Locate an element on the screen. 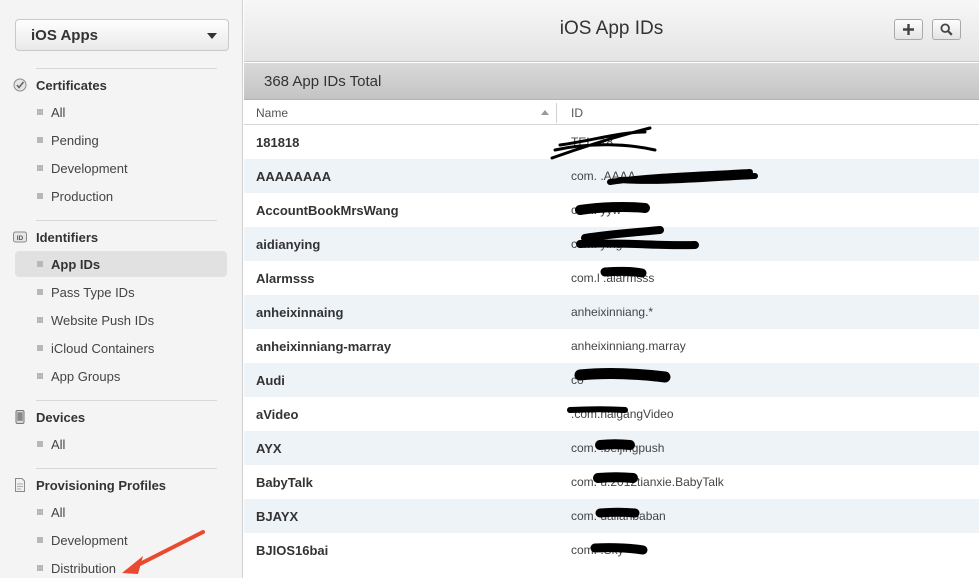  table-row: Alarmsss com.l .alarmsss is located at coordinates (611, 278).